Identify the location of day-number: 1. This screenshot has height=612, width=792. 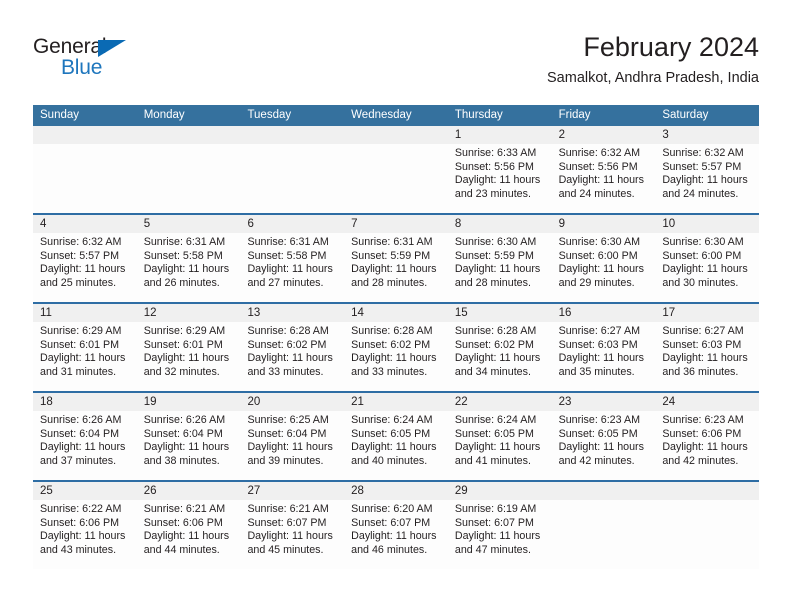
(500, 135).